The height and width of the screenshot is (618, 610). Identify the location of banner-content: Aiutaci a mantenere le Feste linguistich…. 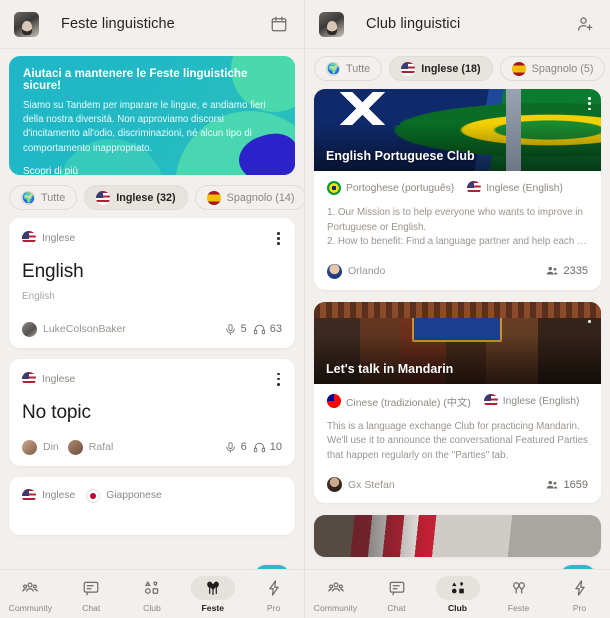
(152, 115).